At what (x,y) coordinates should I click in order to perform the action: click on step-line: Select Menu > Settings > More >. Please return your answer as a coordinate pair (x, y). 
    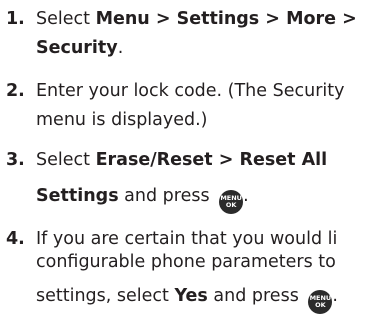
    Looking at the image, I should click on (196, 19).